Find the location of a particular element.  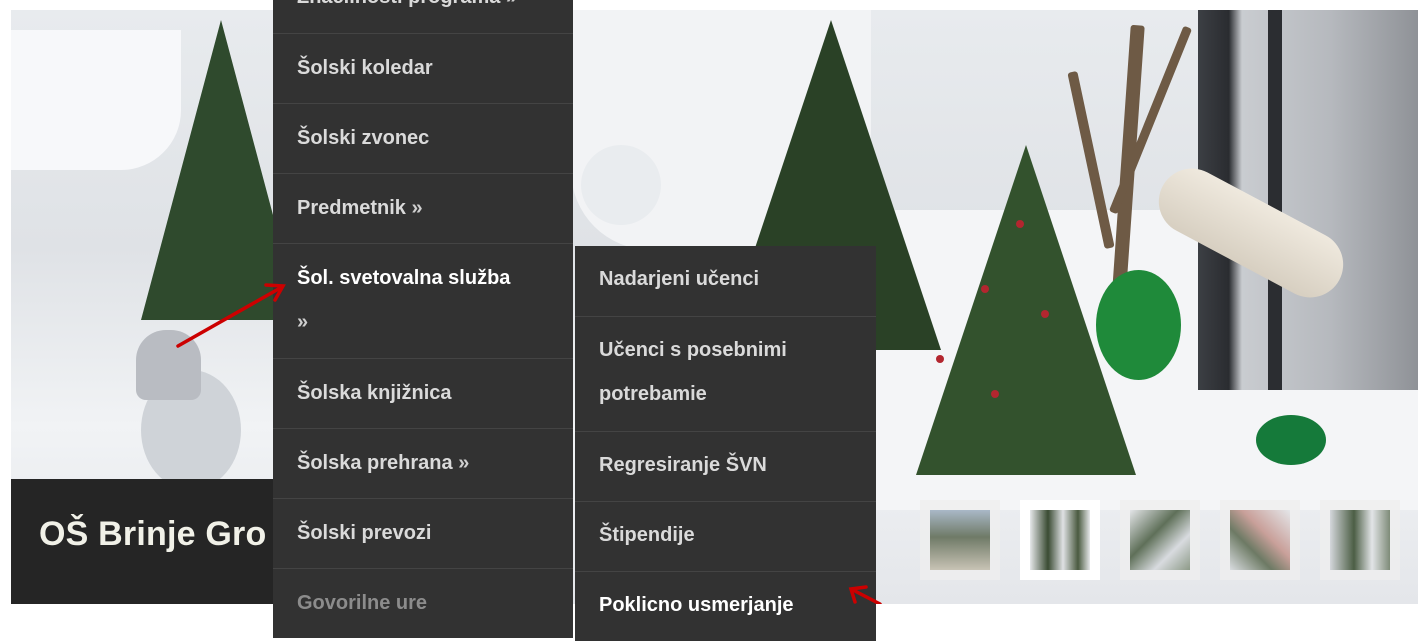

menu-item-svetovalna-sluzba: Šol. svetovalna služba» is located at coordinates (423, 300).